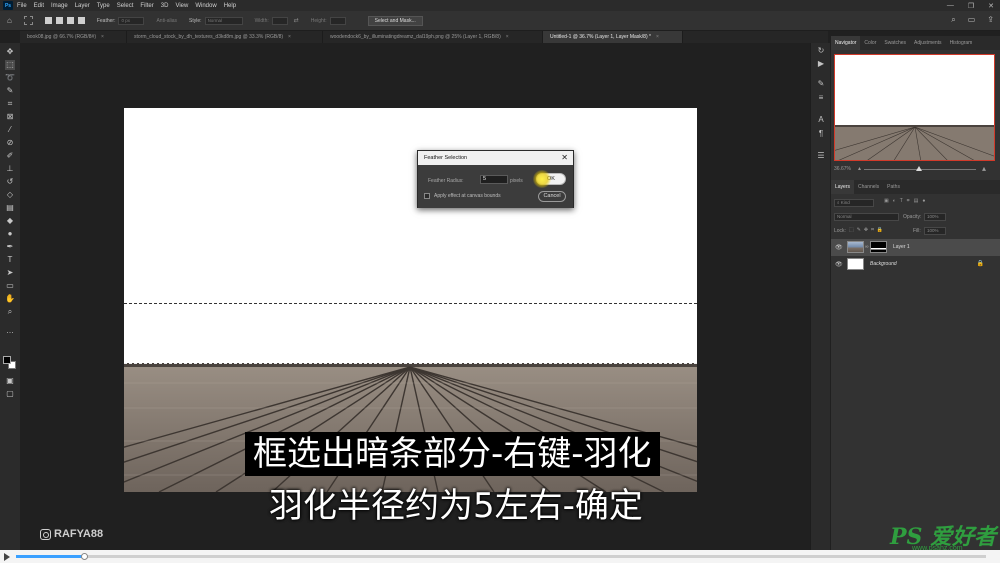  What do you see at coordinates (10, 91) in the screenshot?
I see `quick-select-tool-icon: ✎` at bounding box center [10, 91].